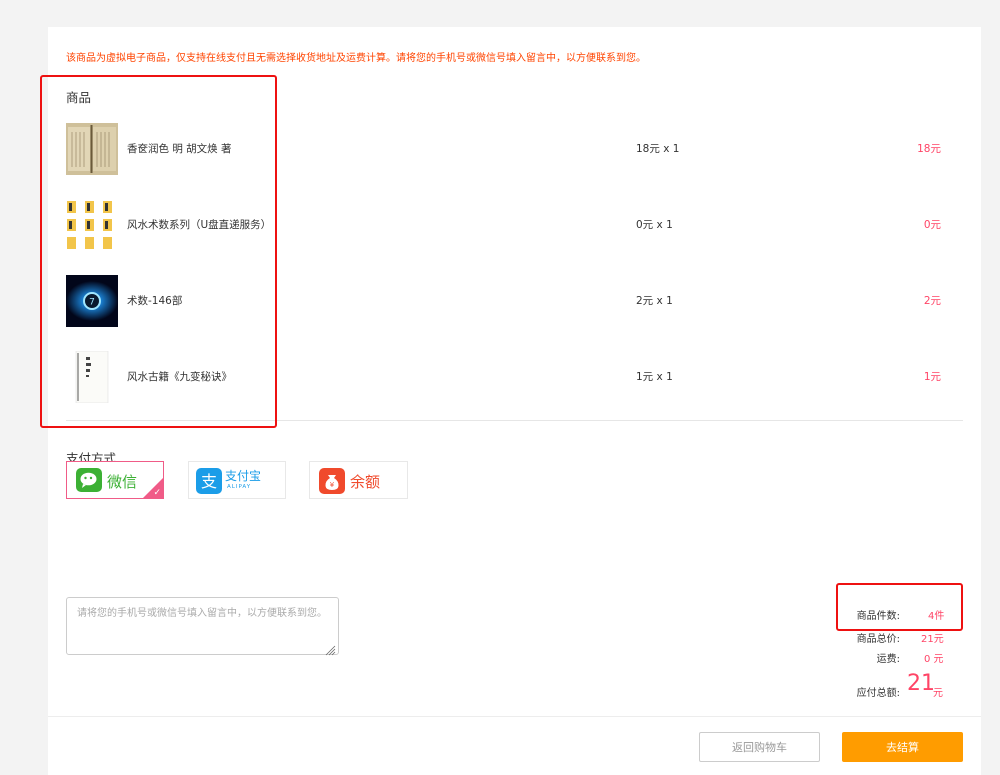  What do you see at coordinates (932, 301) in the screenshot?
I see `product-subtotal: 2元` at bounding box center [932, 301].